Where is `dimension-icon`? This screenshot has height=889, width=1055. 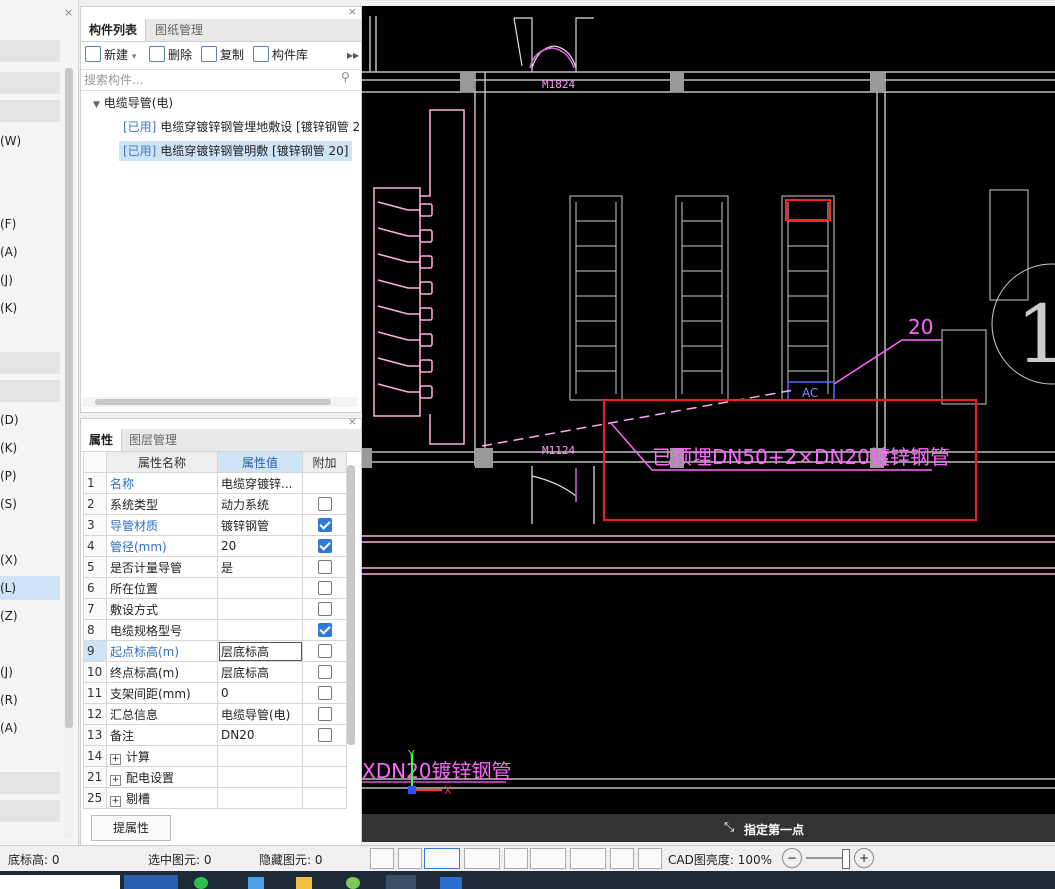 dimension-icon is located at coordinates (588, 858).